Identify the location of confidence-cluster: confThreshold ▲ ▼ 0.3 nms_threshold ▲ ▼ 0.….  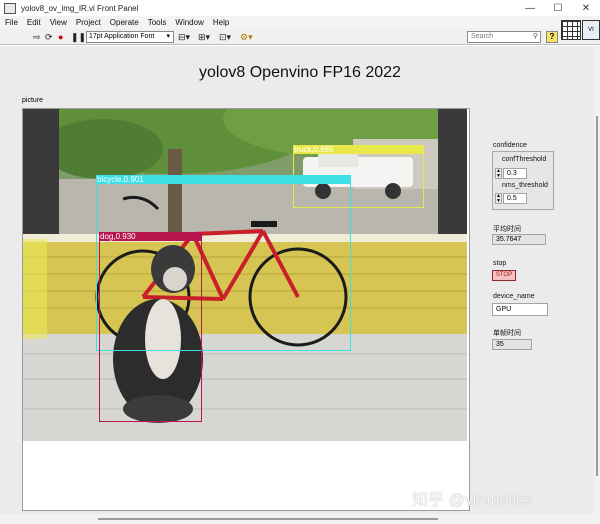
(523, 180).